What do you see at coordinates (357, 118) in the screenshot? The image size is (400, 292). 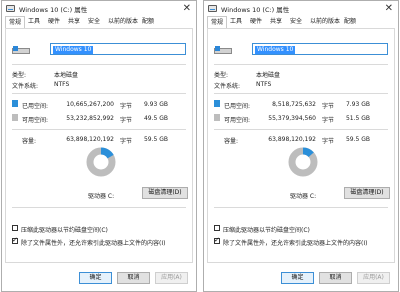 I see `free-space-gb: 51.5 GB` at bounding box center [357, 118].